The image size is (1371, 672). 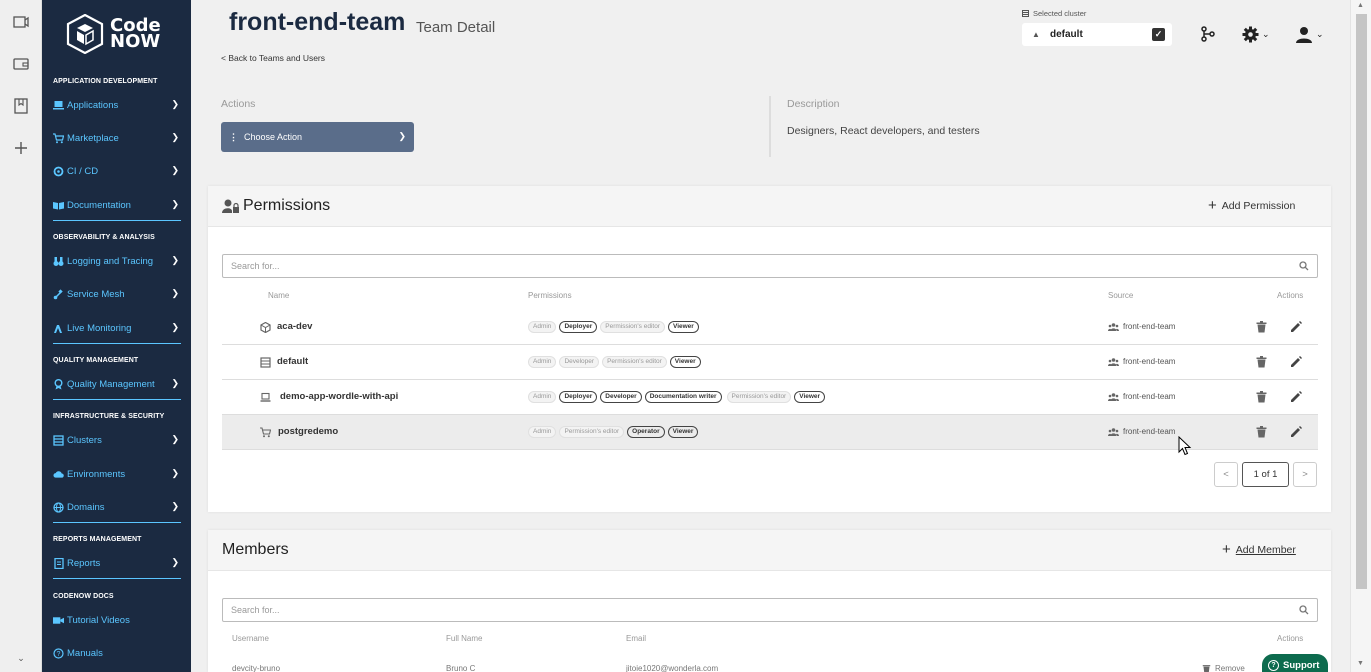 What do you see at coordinates (769, 550) in the screenshot?
I see `members-header: Members + Add Member` at bounding box center [769, 550].